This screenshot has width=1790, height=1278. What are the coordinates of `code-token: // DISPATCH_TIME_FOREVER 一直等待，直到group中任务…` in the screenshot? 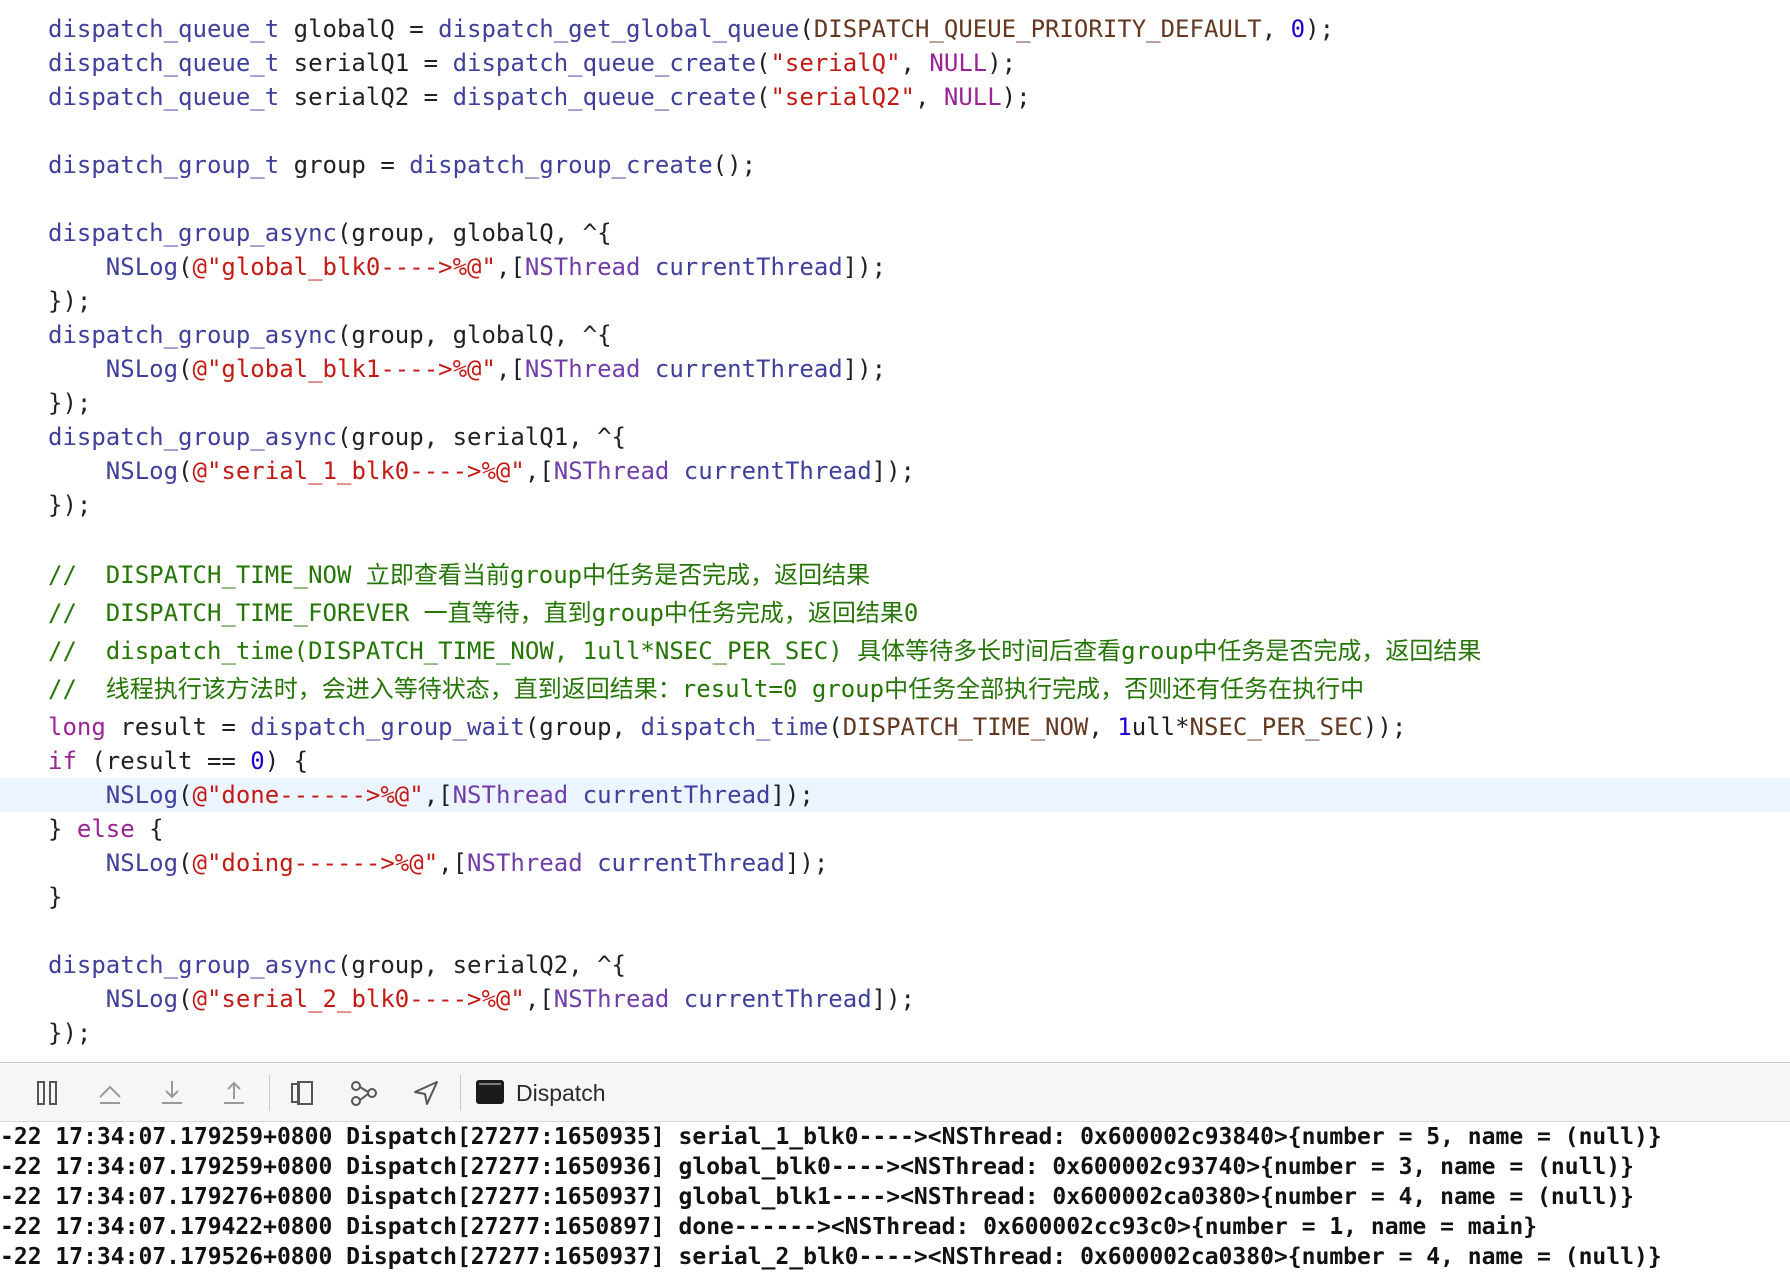 It's located at (483, 613).